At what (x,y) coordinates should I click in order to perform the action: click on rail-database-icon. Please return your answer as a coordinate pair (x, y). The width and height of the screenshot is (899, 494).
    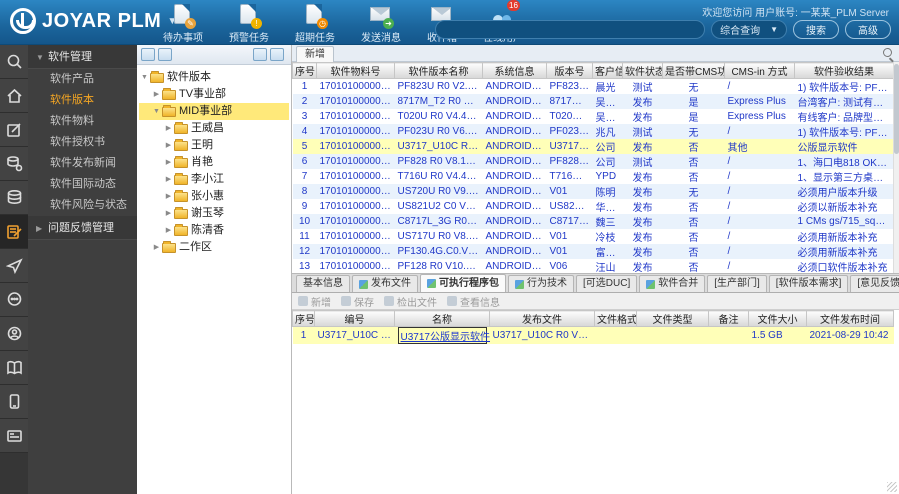
    Looking at the image, I should click on (14, 198).